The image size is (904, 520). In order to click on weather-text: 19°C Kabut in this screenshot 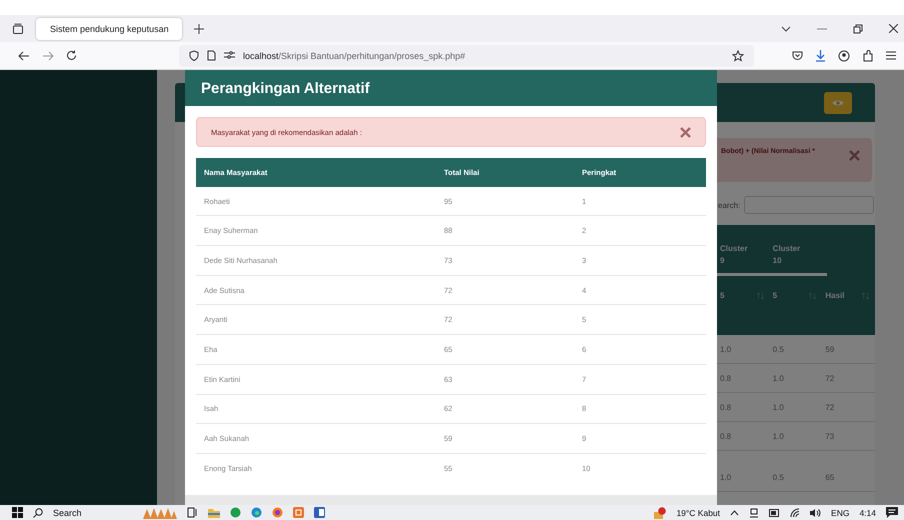, I will do `click(698, 513)`.